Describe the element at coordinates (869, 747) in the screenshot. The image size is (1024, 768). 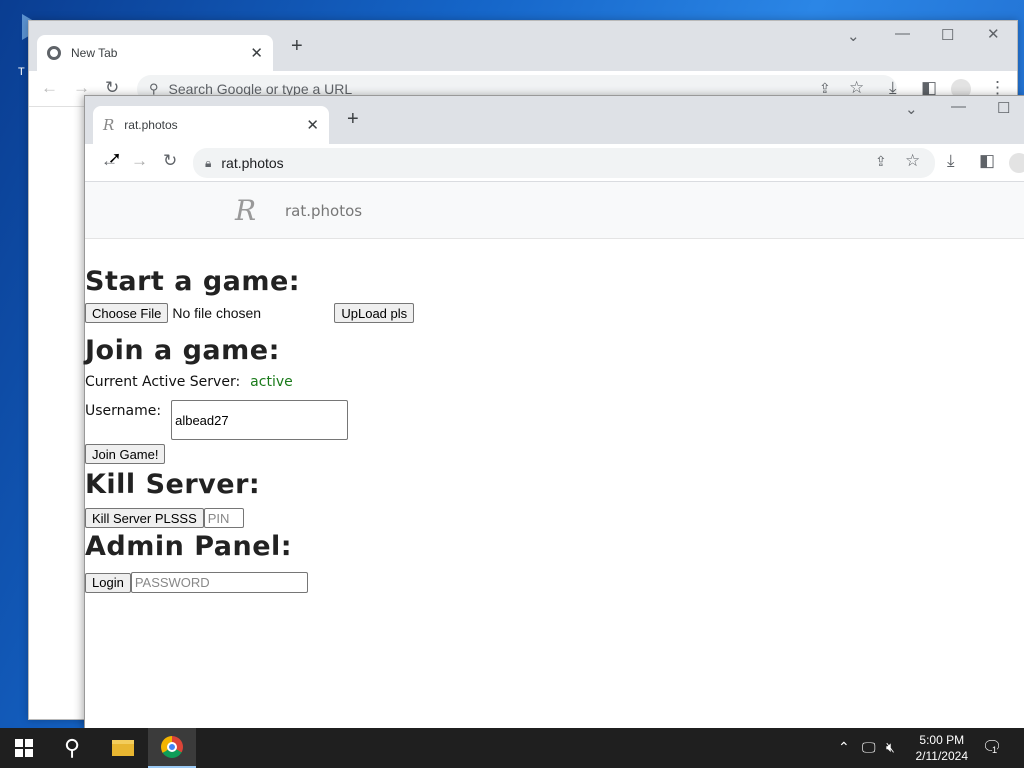
I see `network-icon: 🖵︎` at that location.